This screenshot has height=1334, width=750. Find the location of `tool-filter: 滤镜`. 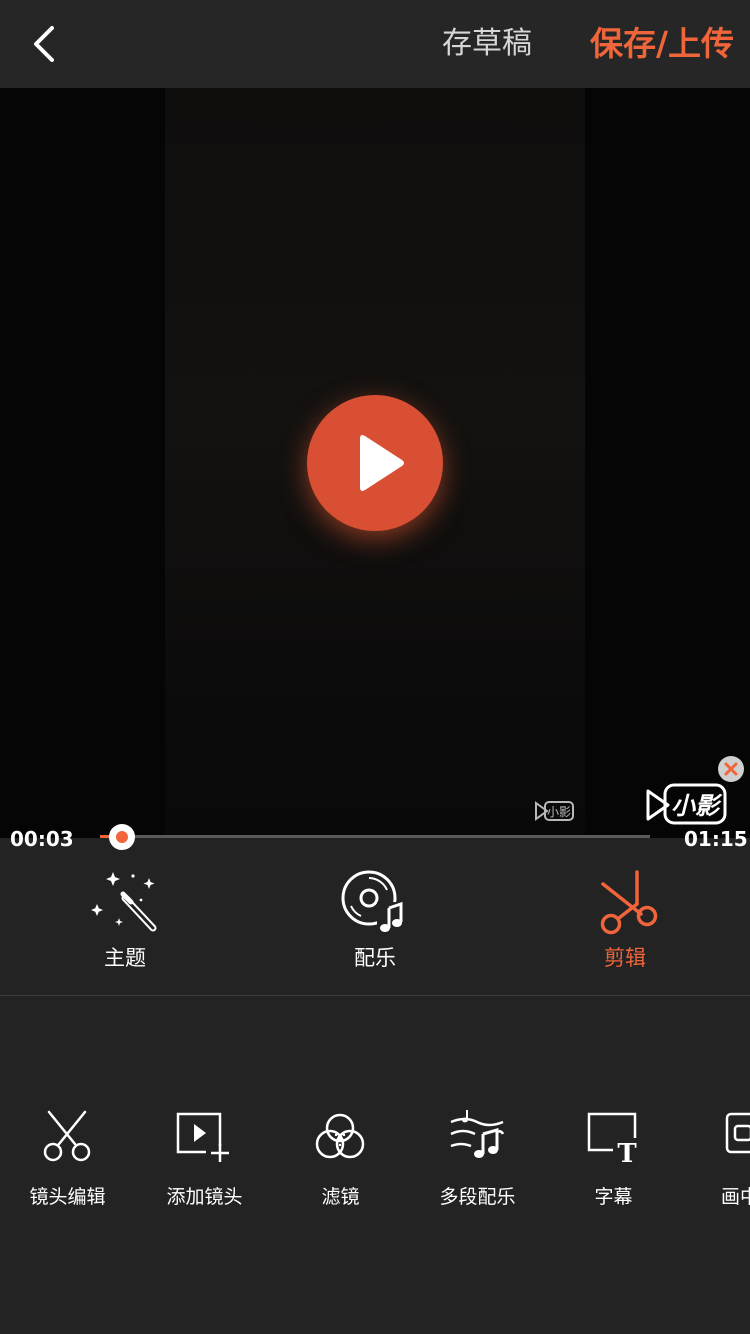

tool-filter: 滤镜 is located at coordinates (340, 1163).